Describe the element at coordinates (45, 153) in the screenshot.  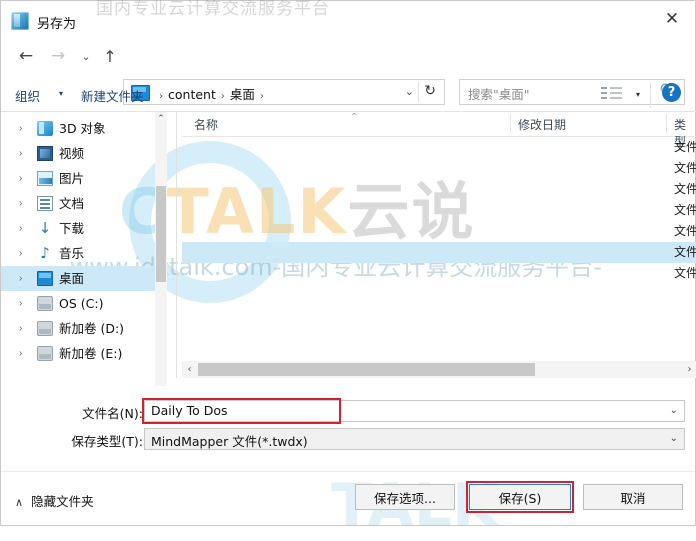
I see `video-icon` at that location.